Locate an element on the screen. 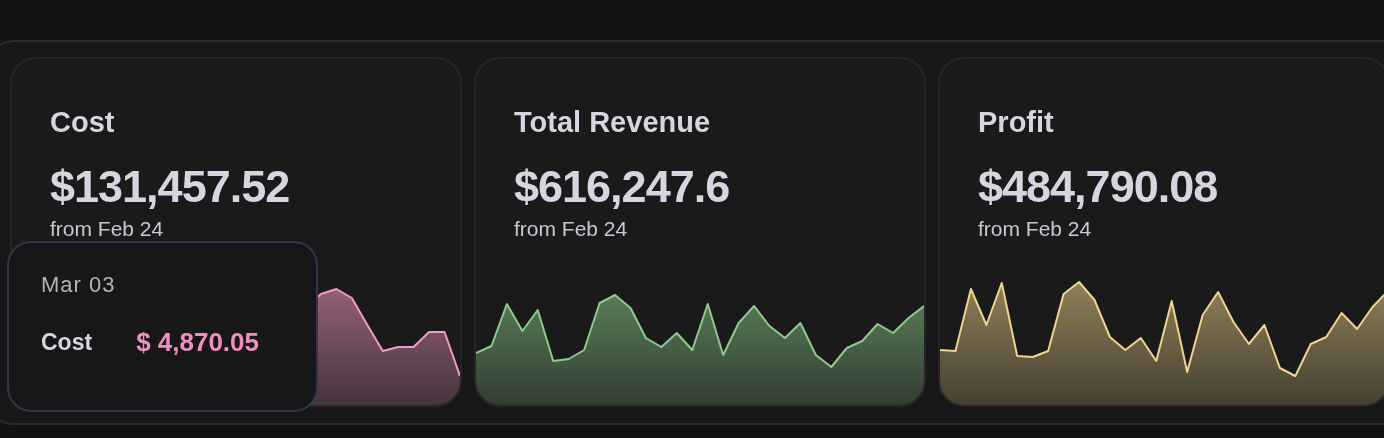 The width and height of the screenshot is (1384, 438). tooltip-value: $ 4,870.05 is located at coordinates (197, 342).